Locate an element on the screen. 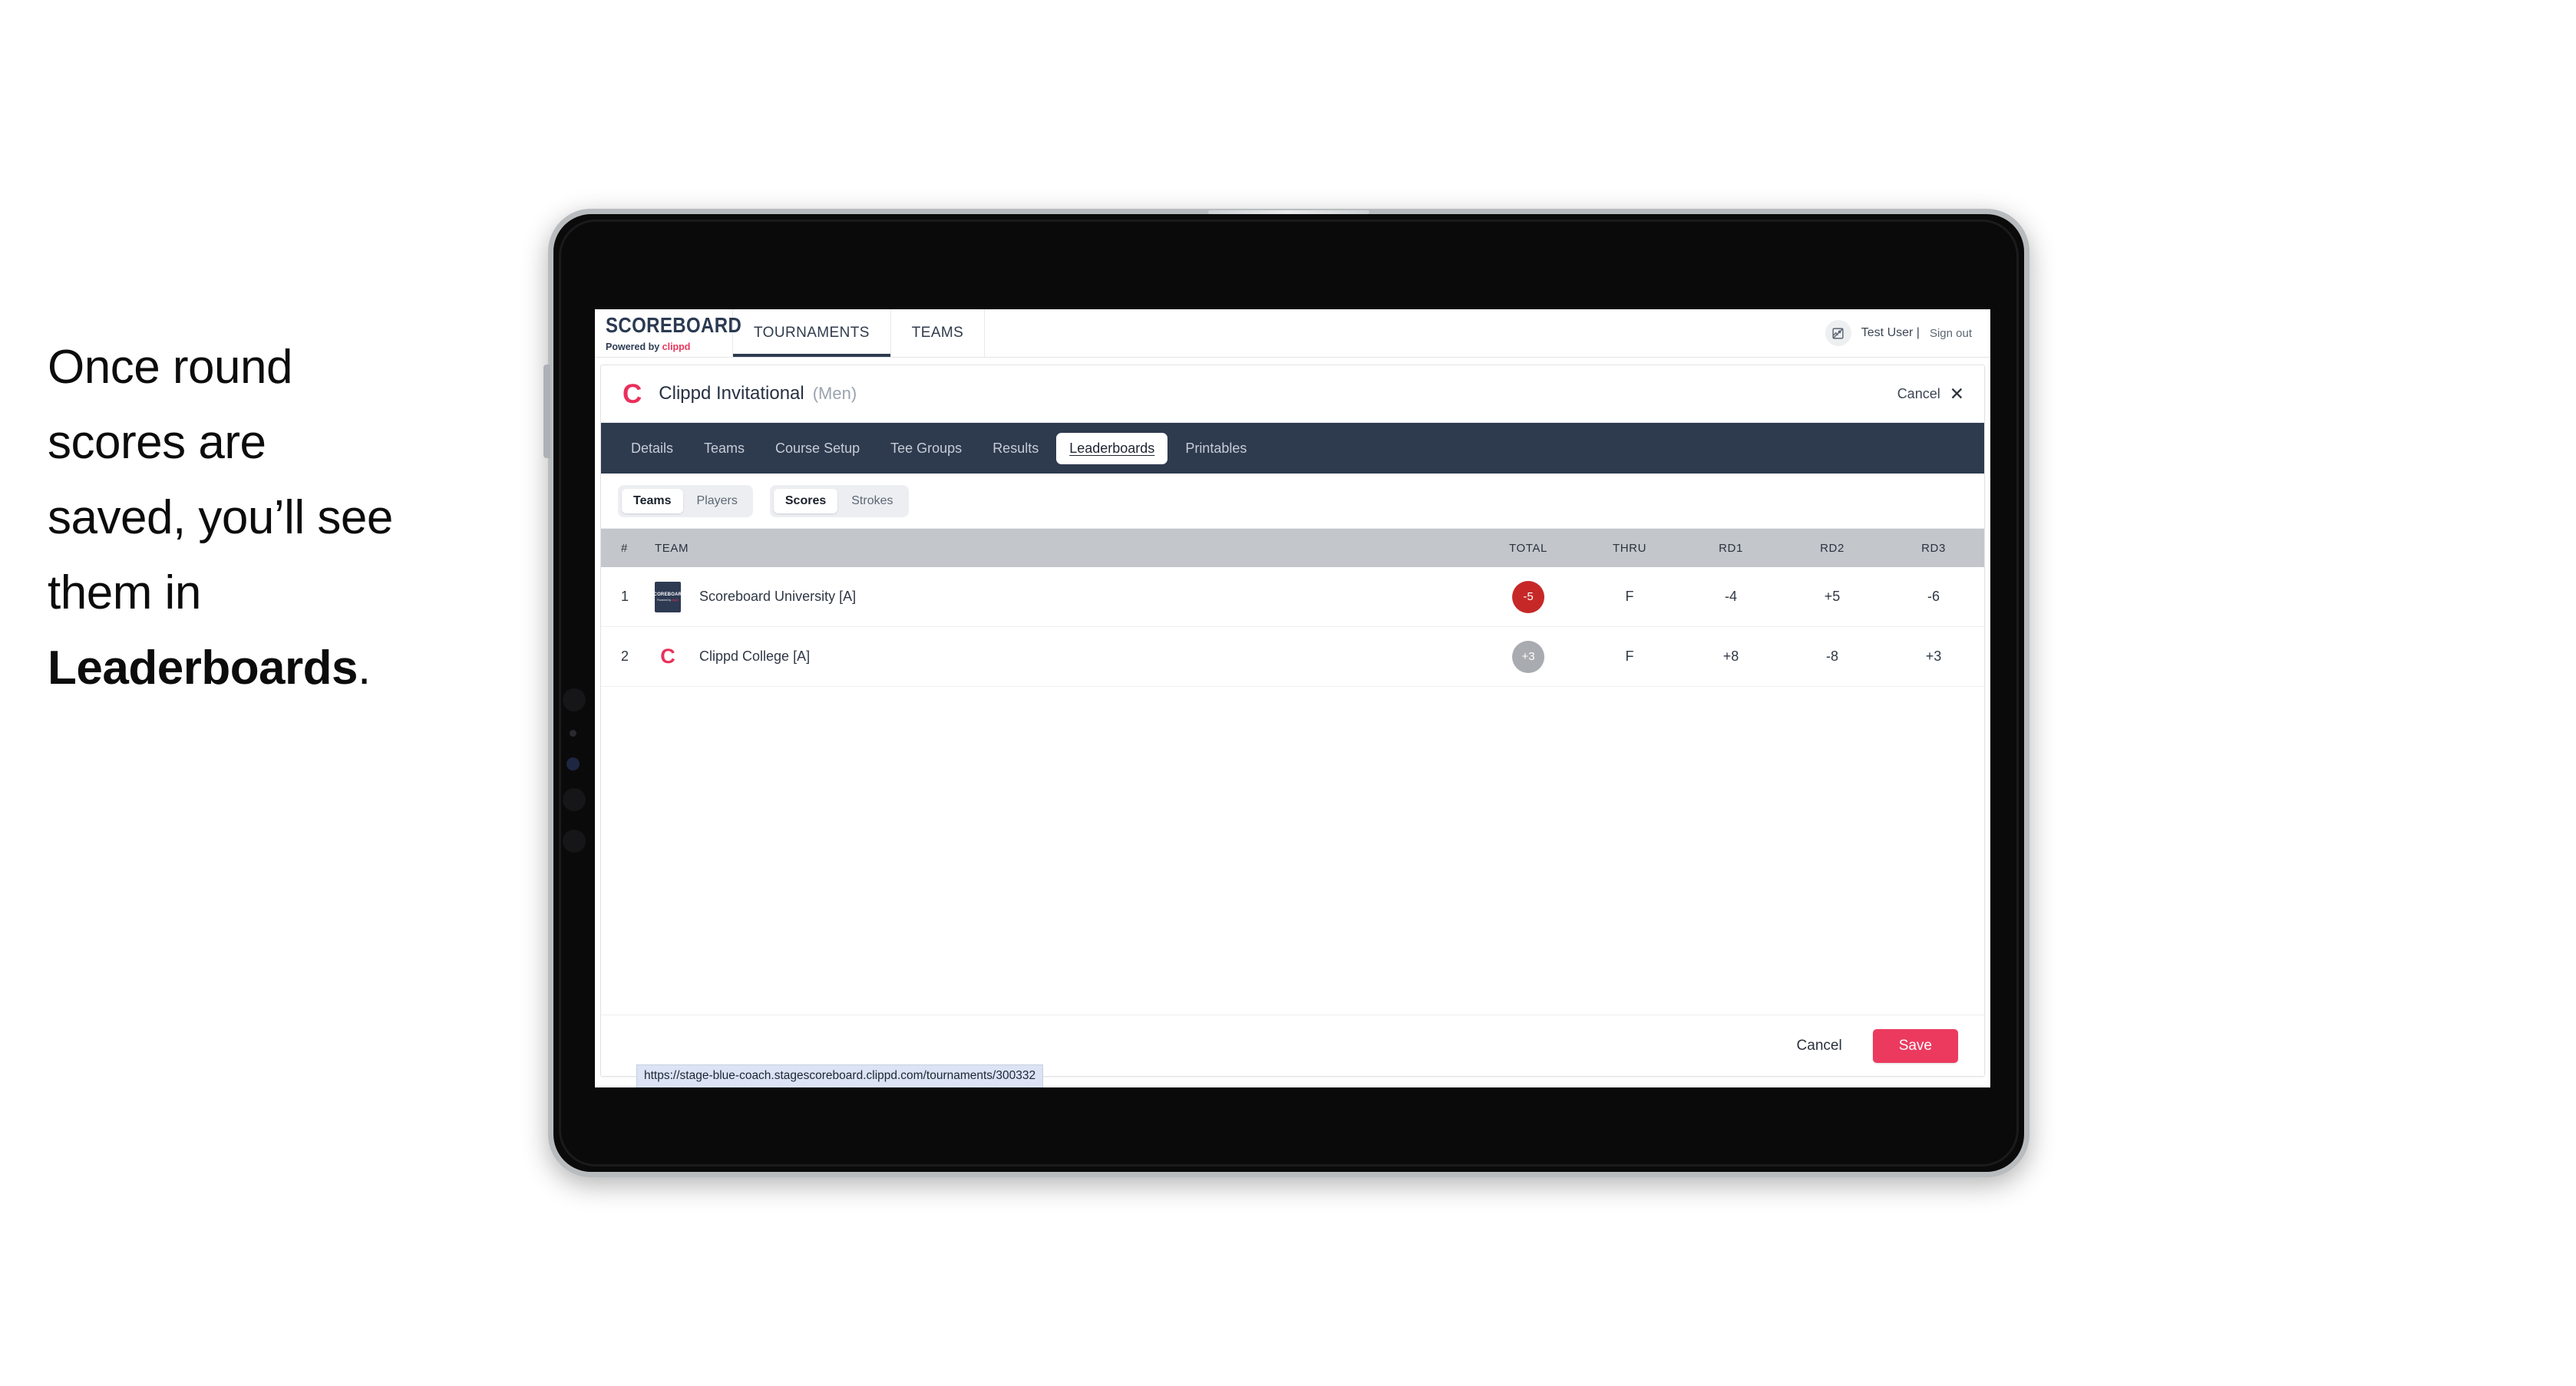 This screenshot has height=1386, width=2576. broken-image-icon is located at coordinates (1838, 333).